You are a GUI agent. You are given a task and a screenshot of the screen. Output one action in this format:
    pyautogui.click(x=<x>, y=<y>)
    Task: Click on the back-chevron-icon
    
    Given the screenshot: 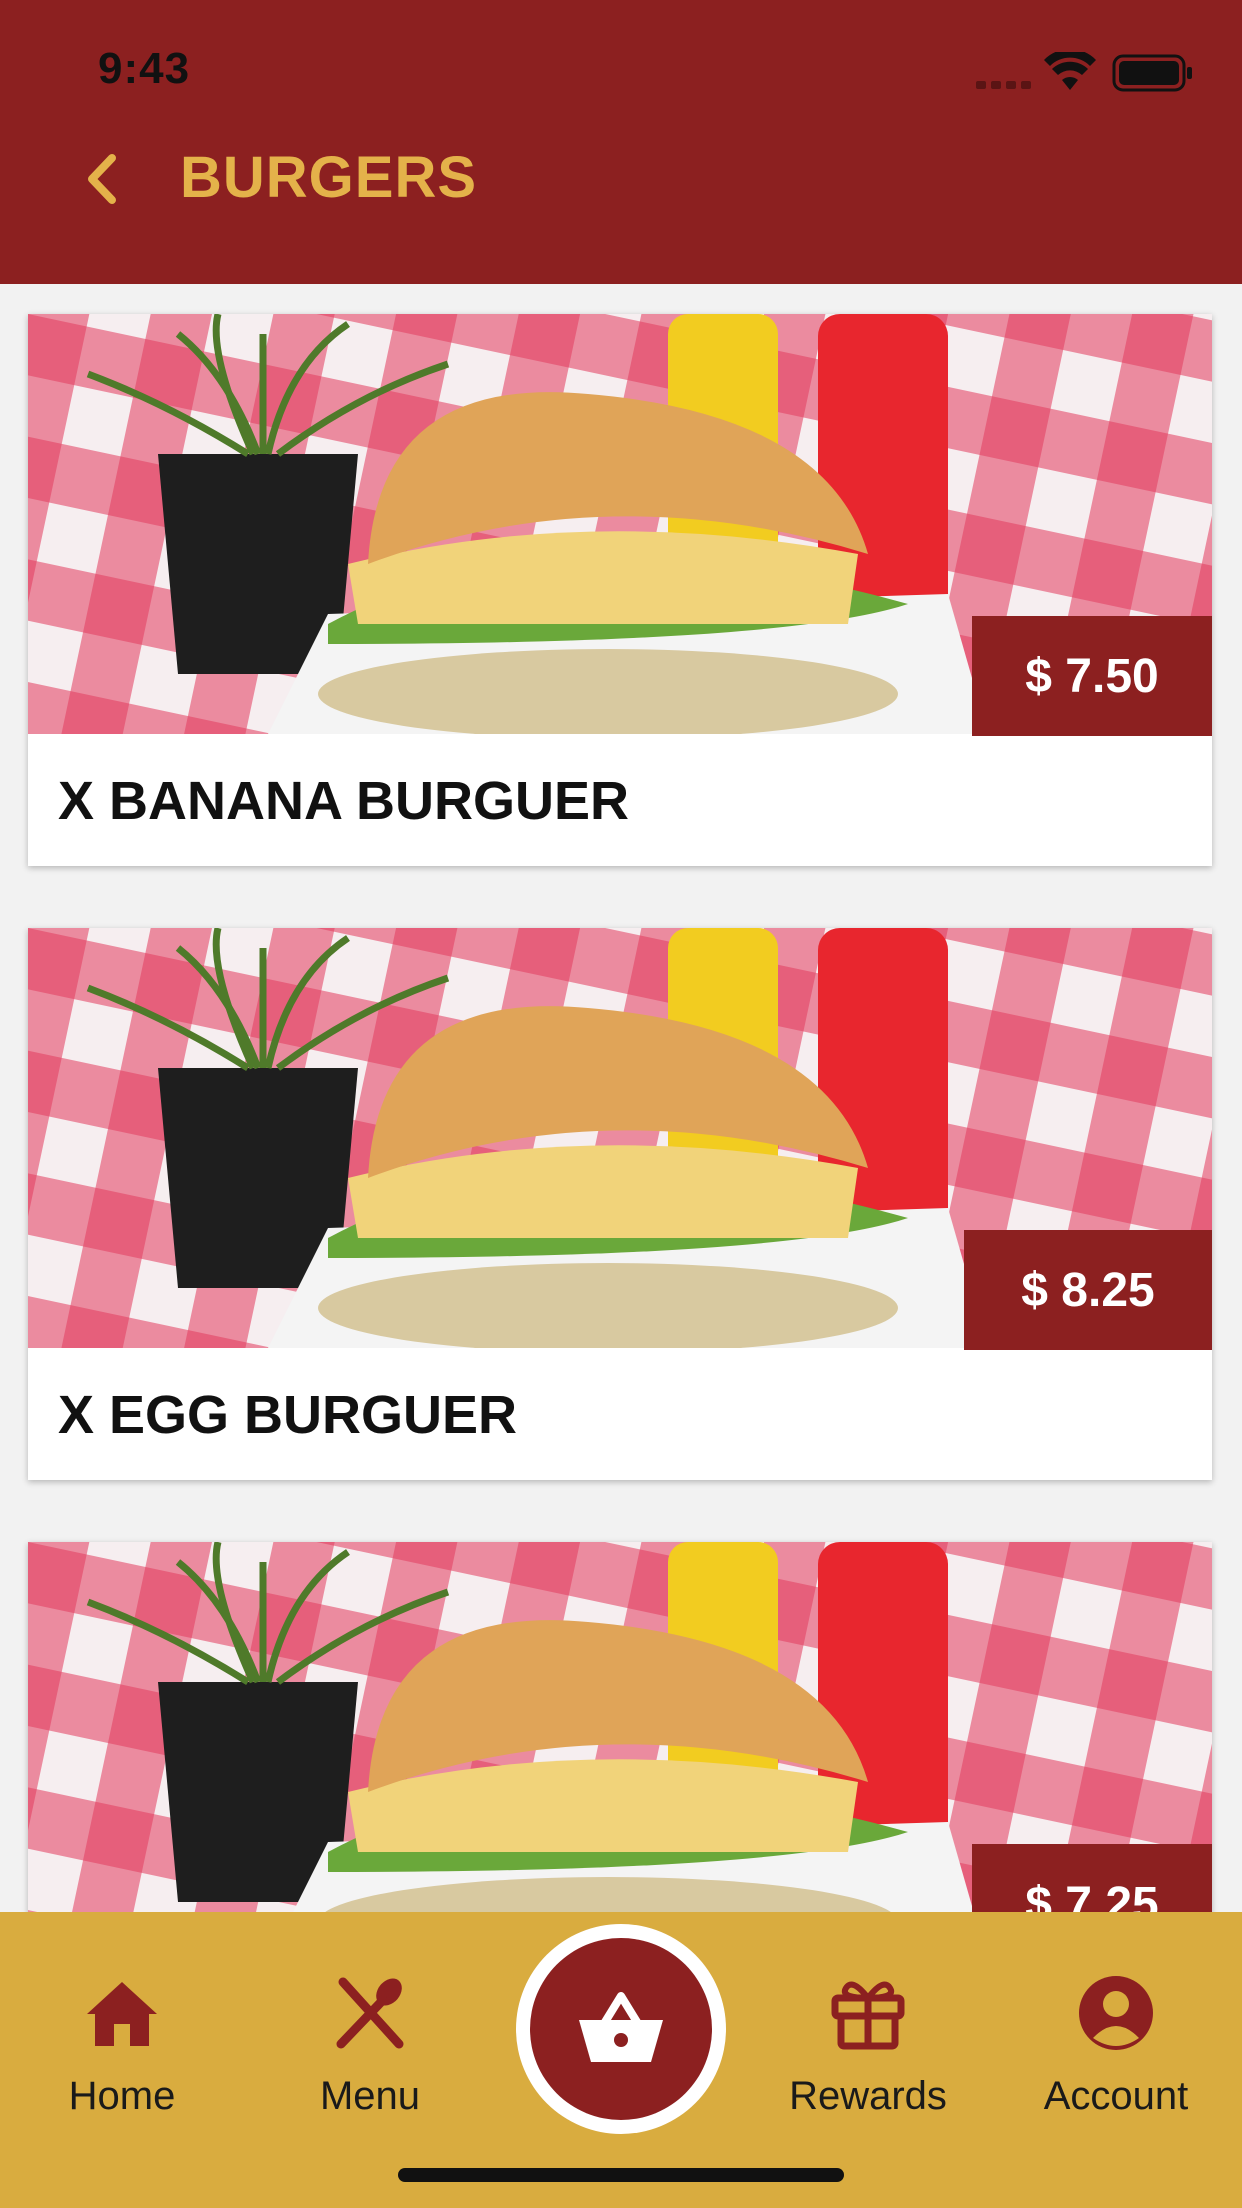 What is the action you would take?
    pyautogui.click(x=104, y=179)
    